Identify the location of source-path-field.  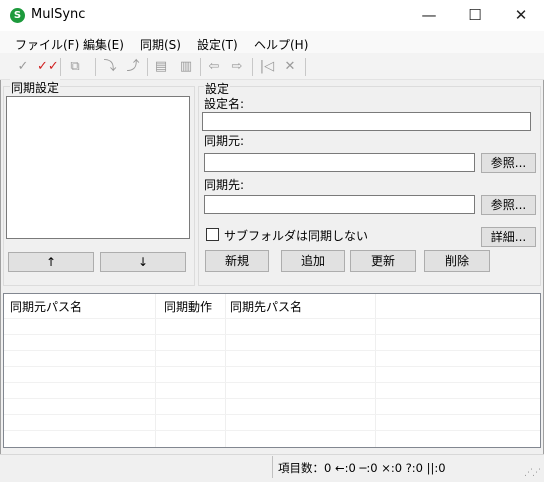
(339, 162).